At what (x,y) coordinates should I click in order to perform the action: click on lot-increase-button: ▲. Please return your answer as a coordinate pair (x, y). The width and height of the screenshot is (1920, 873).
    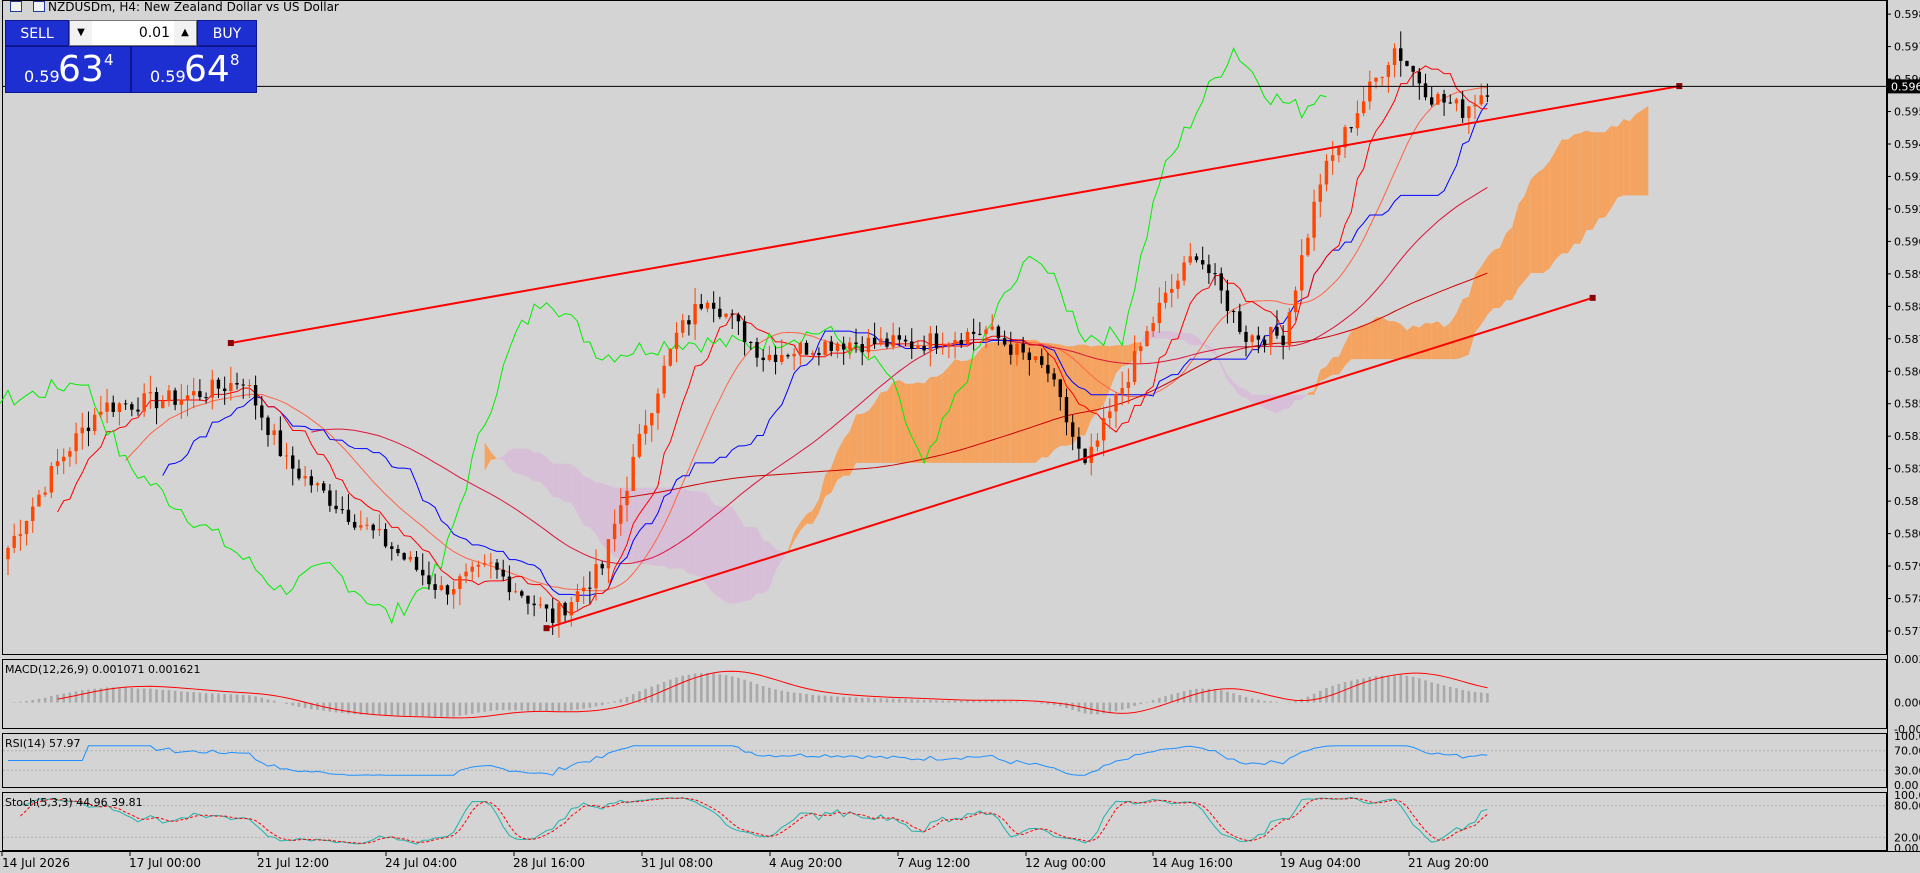
    Looking at the image, I should click on (185, 33).